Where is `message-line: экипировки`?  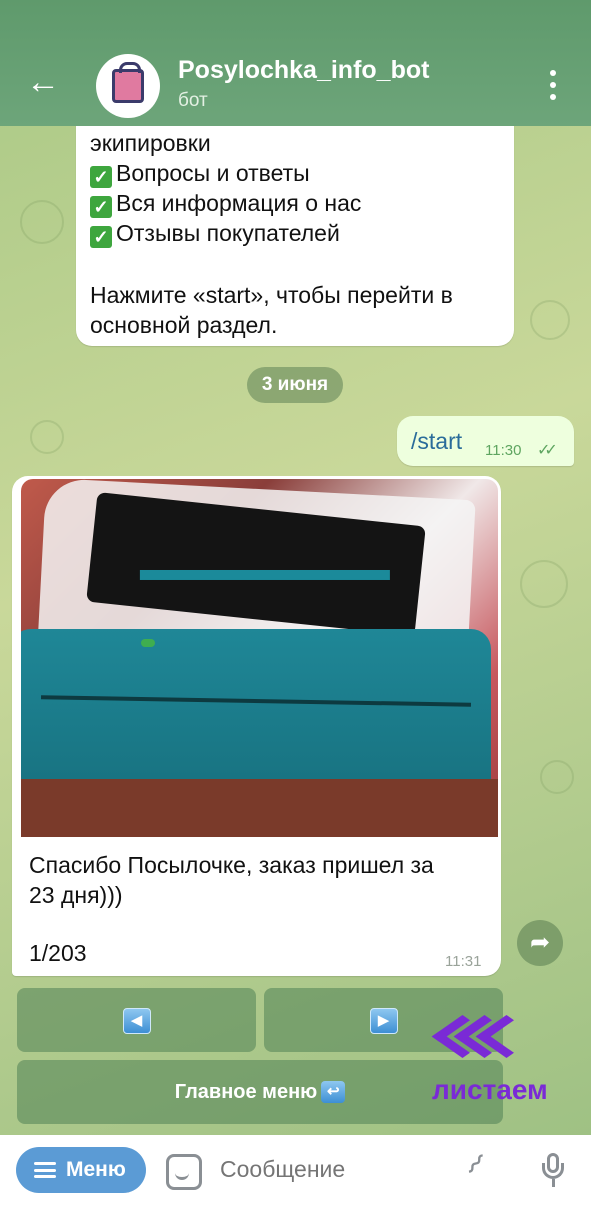 message-line: экипировки is located at coordinates (150, 143).